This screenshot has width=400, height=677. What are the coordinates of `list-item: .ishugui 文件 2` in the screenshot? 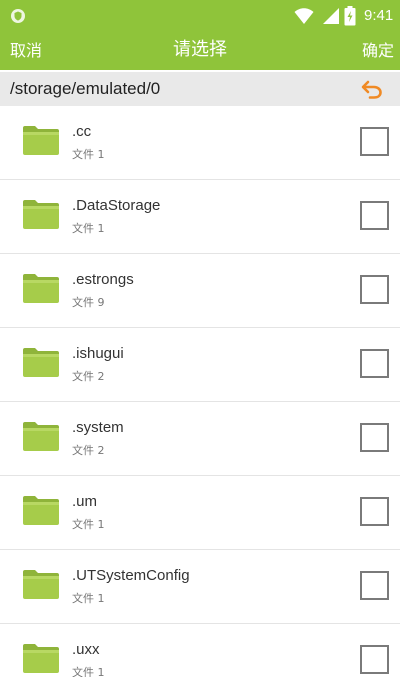 It's located at (200, 365).